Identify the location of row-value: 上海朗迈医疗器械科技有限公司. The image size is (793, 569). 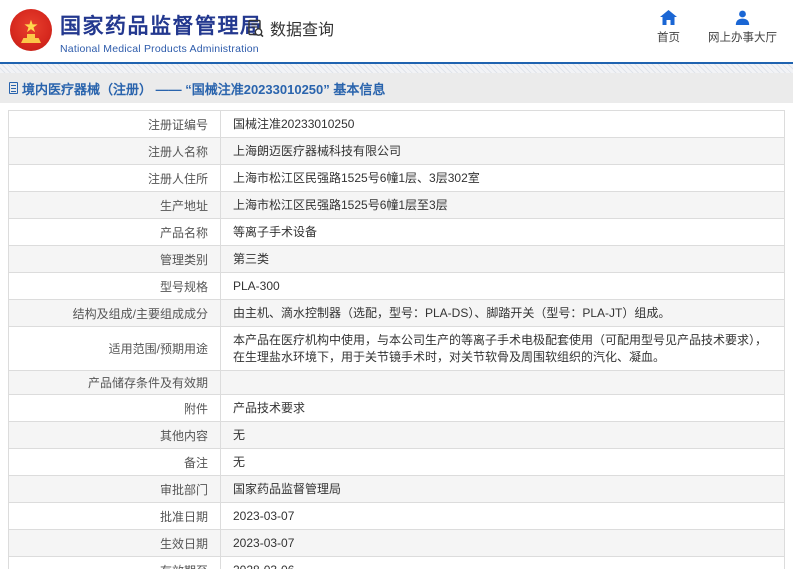
(317, 151).